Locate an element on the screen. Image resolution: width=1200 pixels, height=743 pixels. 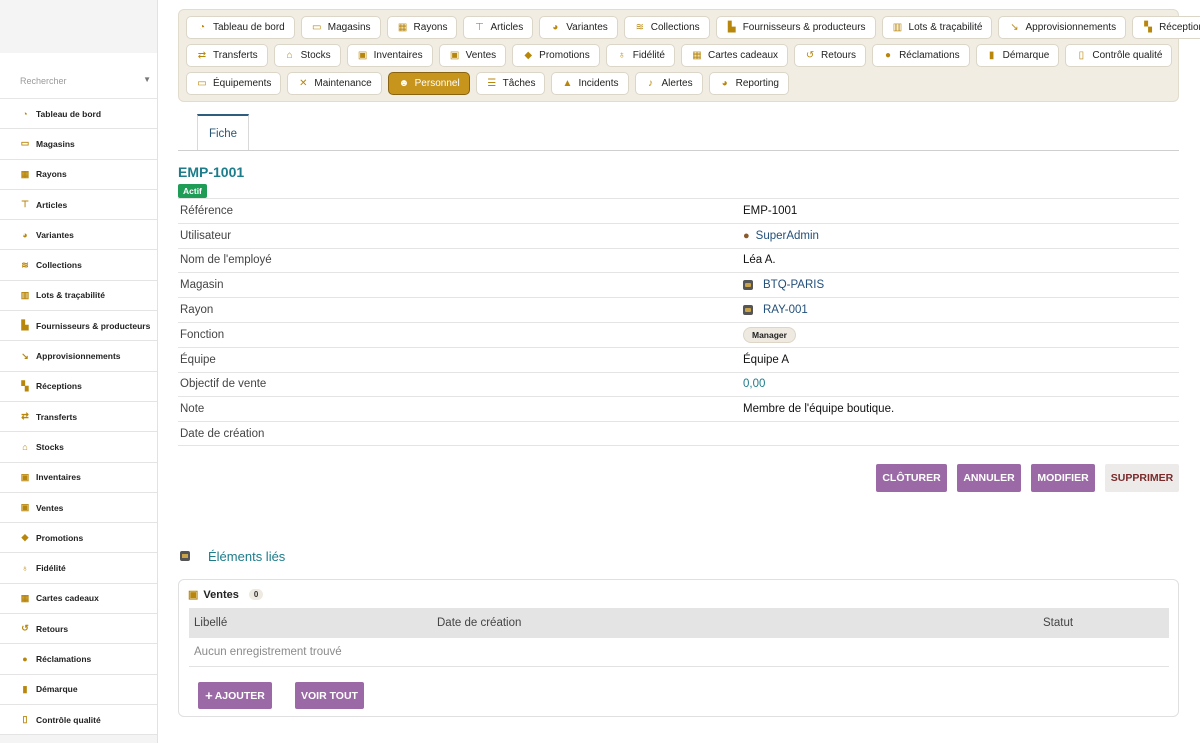
view-all-sales-button: VOIR TOUT is located at coordinates (329, 695).